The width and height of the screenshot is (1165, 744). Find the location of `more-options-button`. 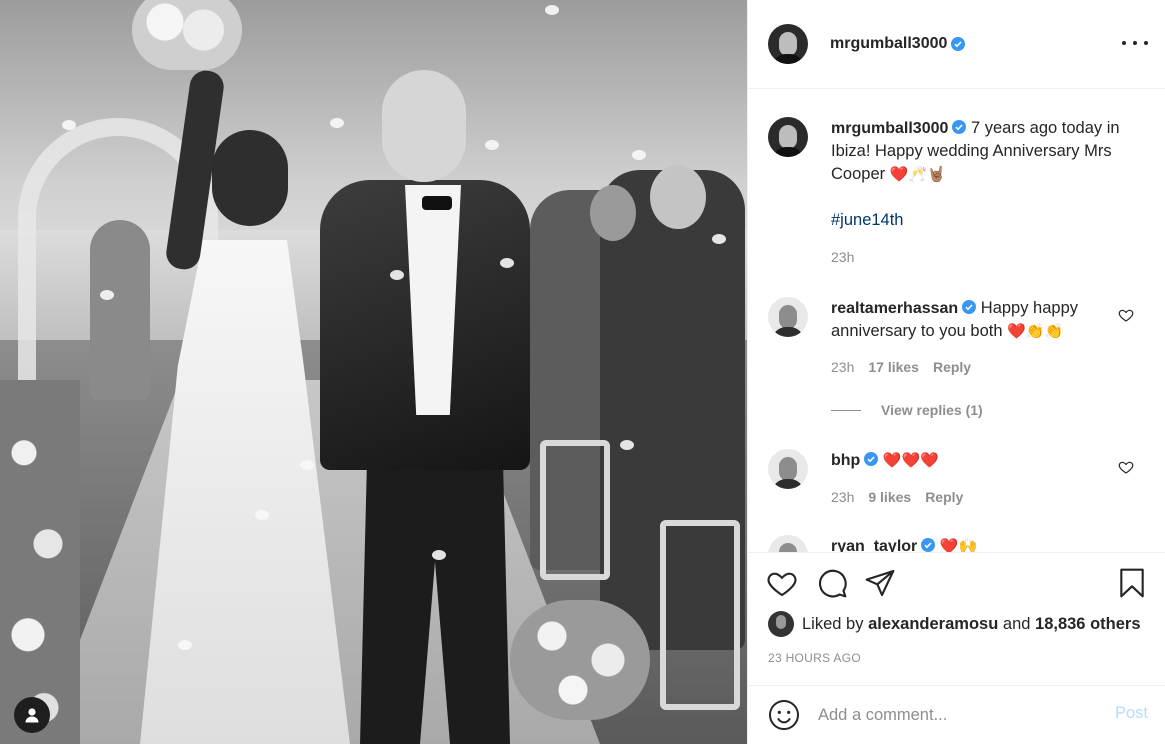

more-options-button is located at coordinates (1135, 43).